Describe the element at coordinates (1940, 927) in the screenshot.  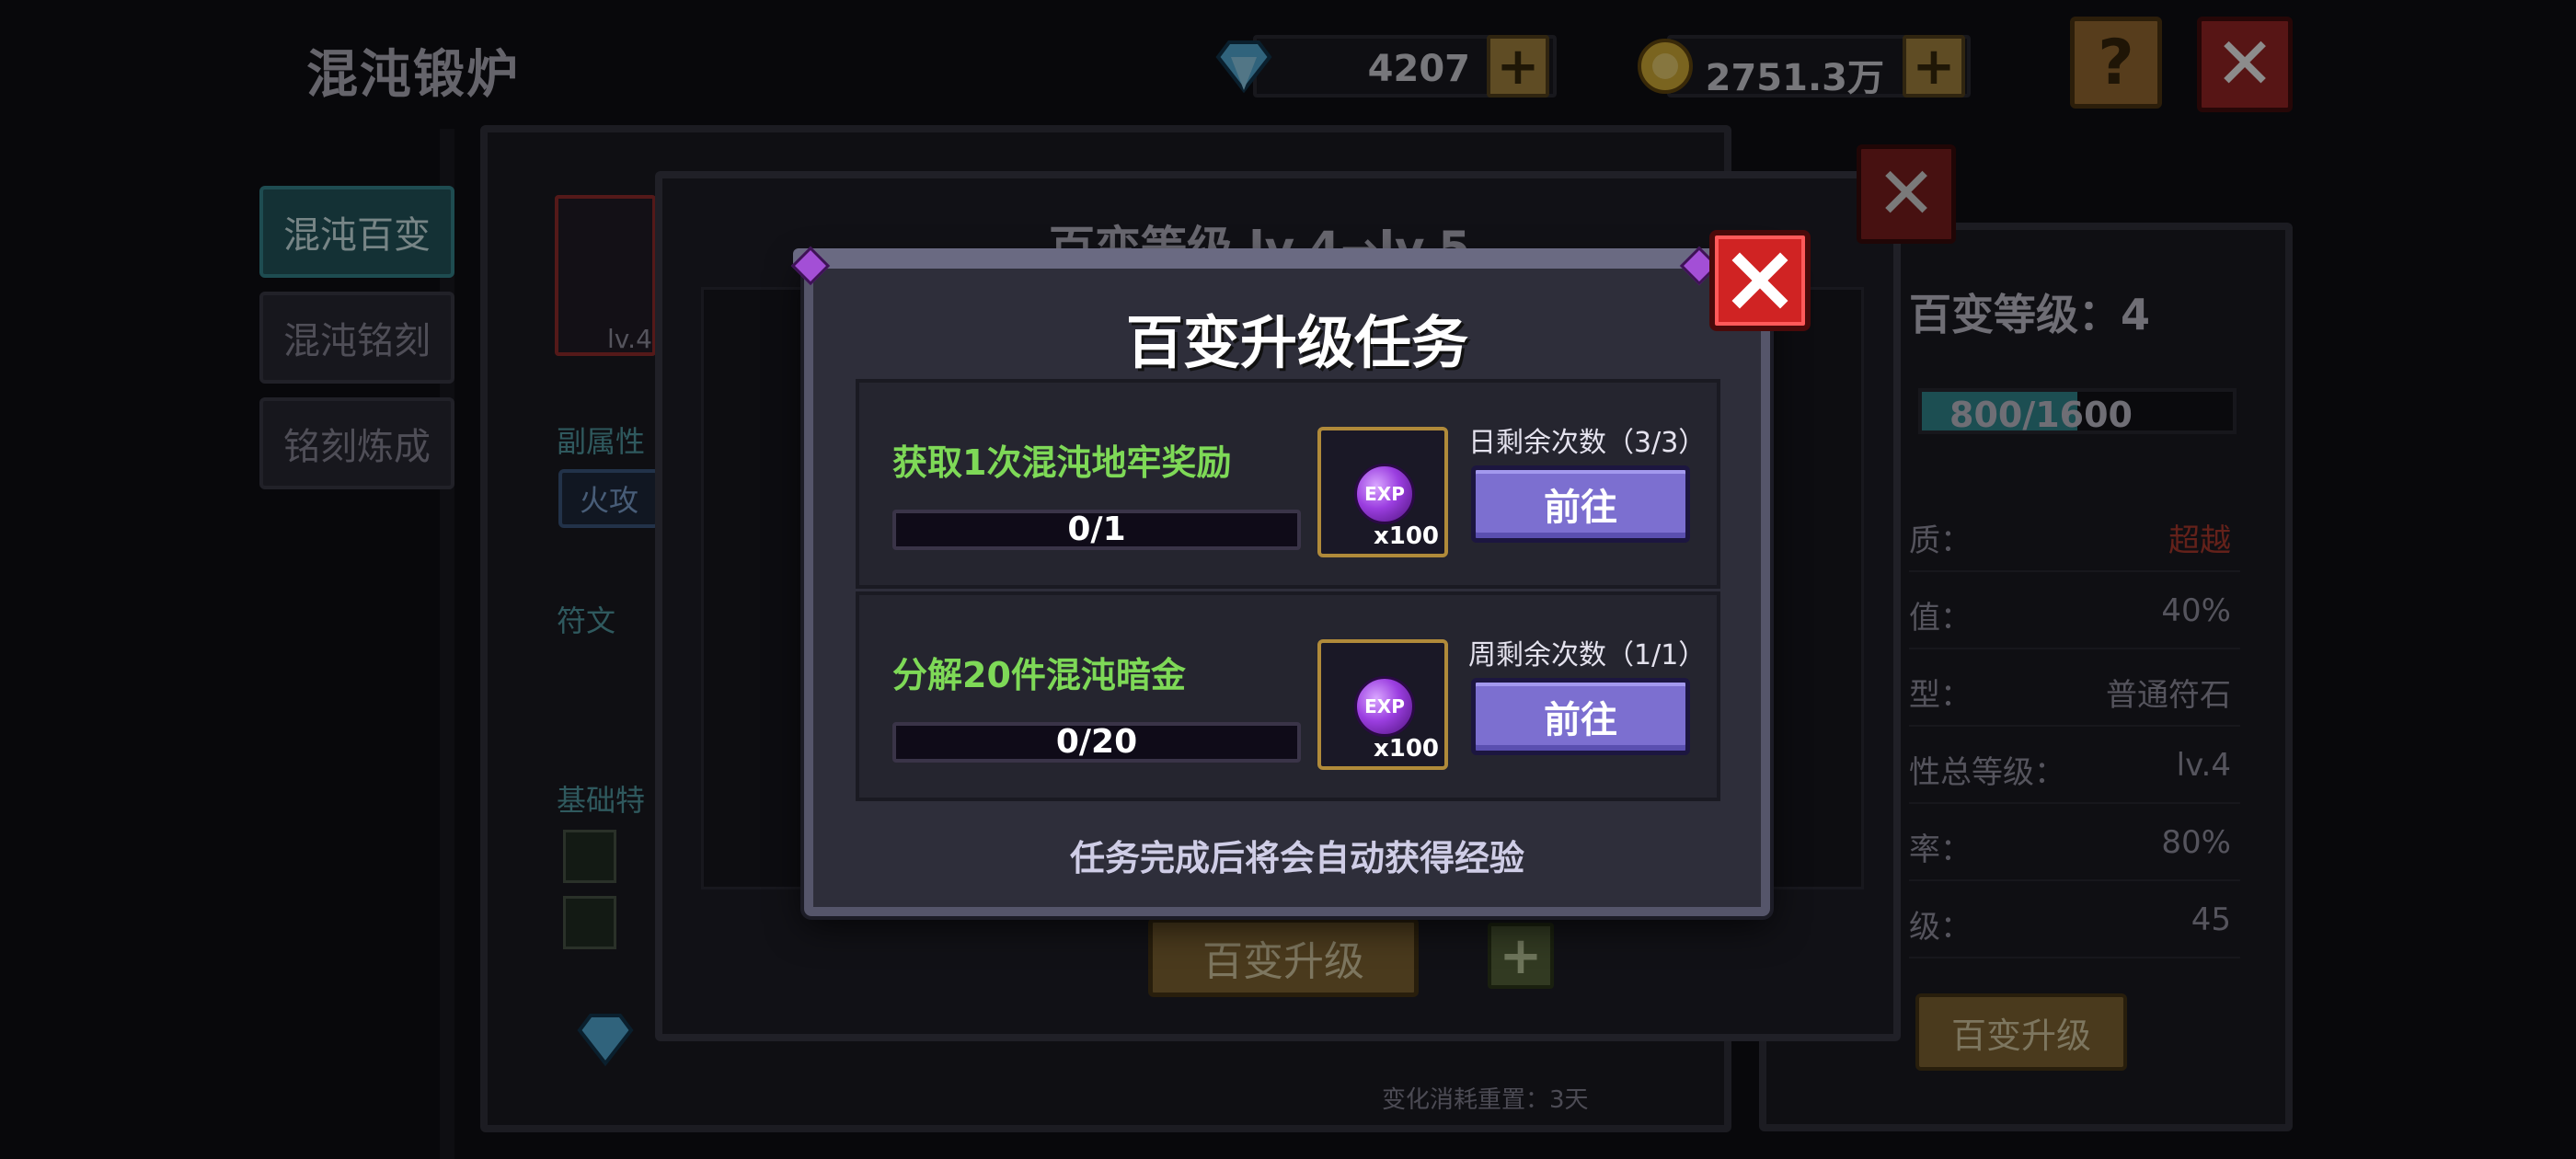
I see `stat-key: 级：` at that location.